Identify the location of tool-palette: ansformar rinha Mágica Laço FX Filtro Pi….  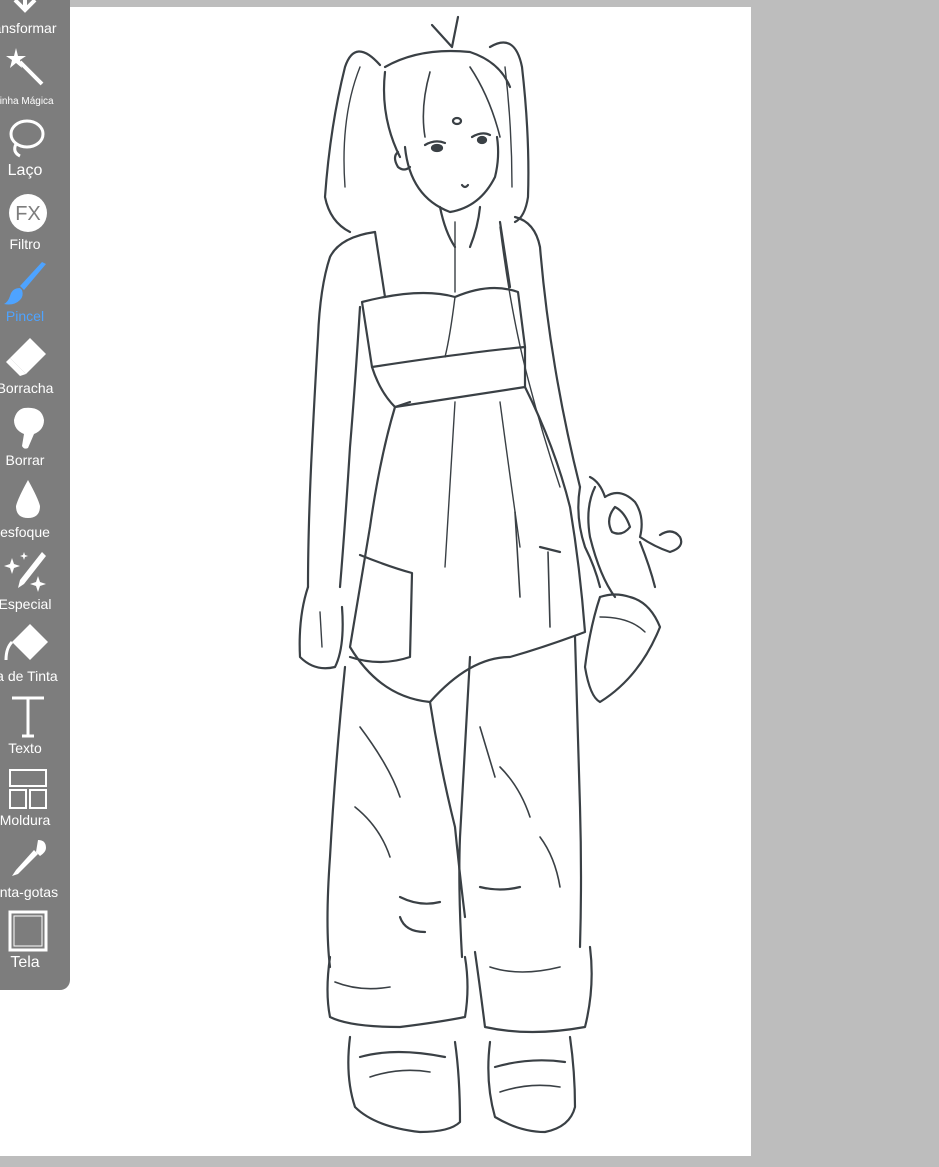
(35, 495).